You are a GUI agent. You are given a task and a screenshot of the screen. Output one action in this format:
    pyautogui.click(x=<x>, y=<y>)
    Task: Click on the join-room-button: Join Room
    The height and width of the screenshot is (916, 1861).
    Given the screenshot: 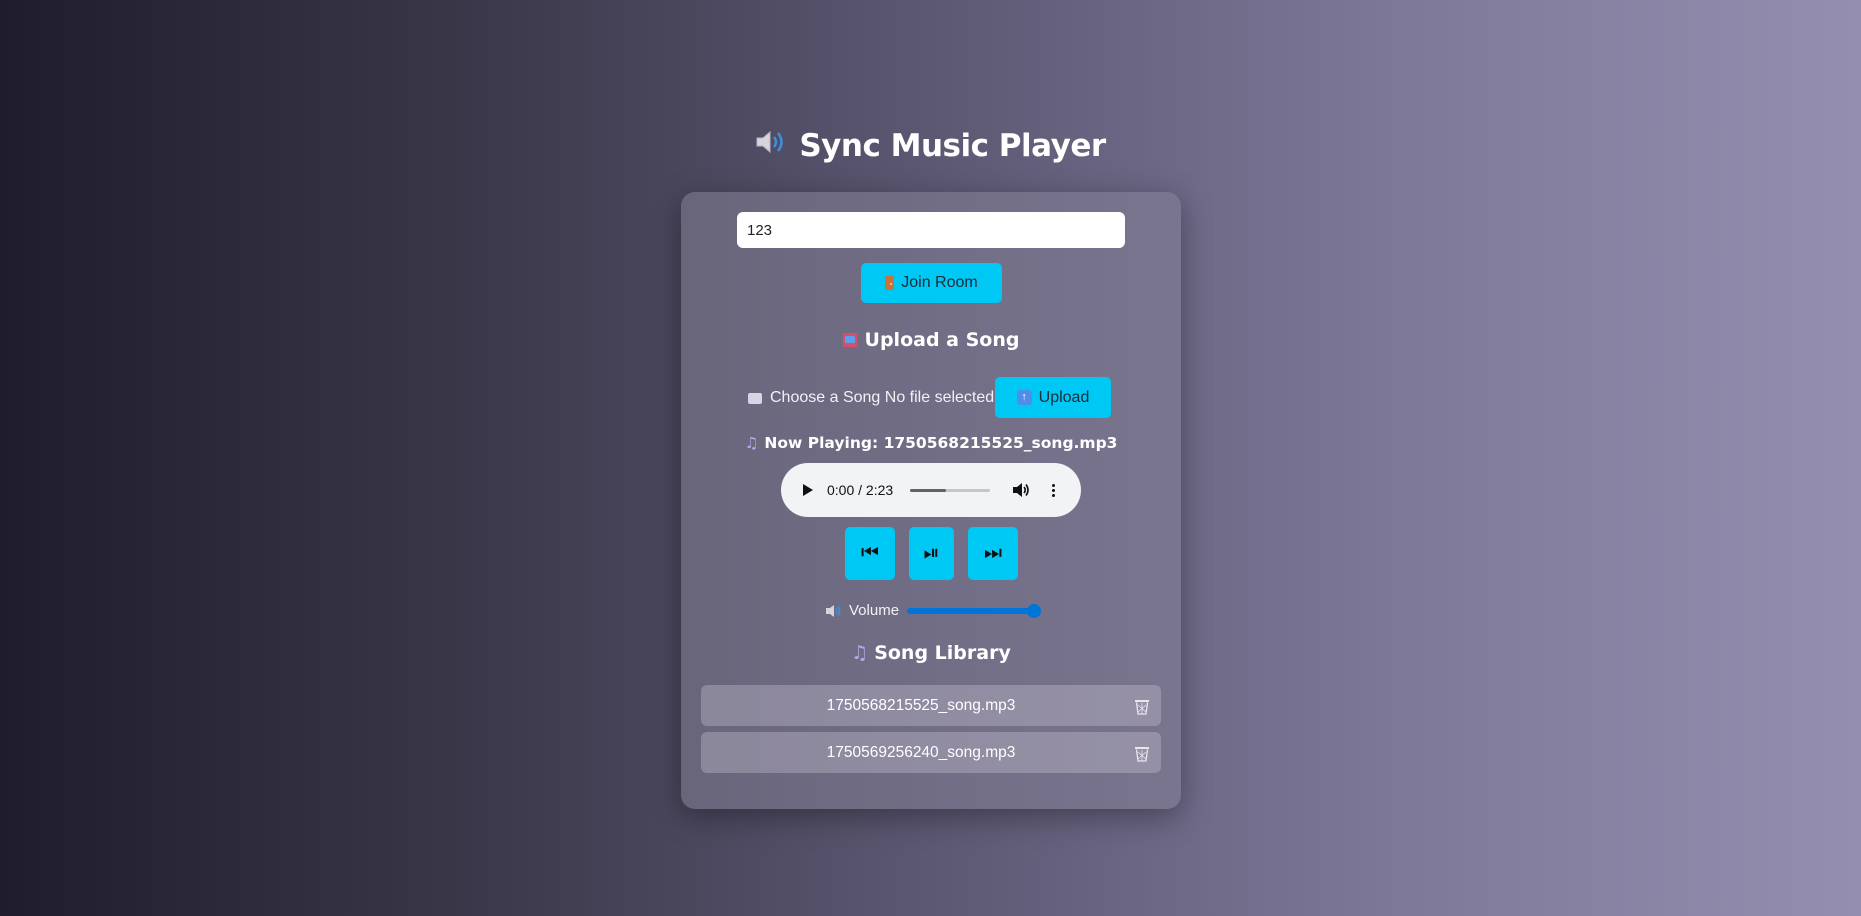 What is the action you would take?
    pyautogui.click(x=931, y=283)
    